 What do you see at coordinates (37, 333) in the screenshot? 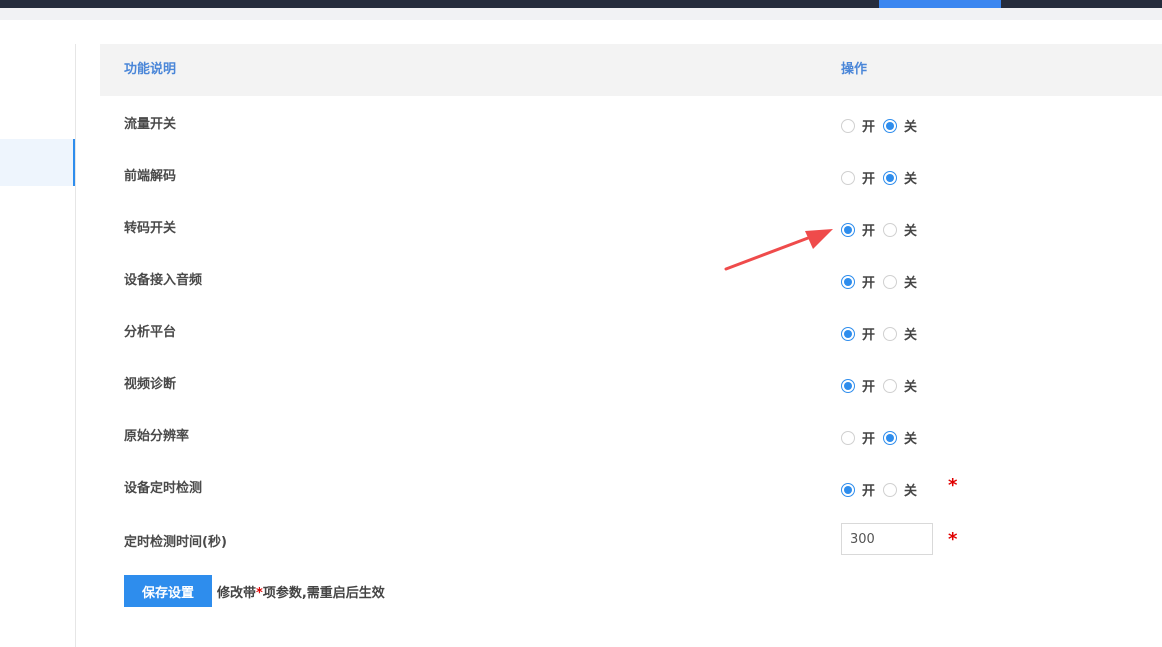
I see `sidebar` at bounding box center [37, 333].